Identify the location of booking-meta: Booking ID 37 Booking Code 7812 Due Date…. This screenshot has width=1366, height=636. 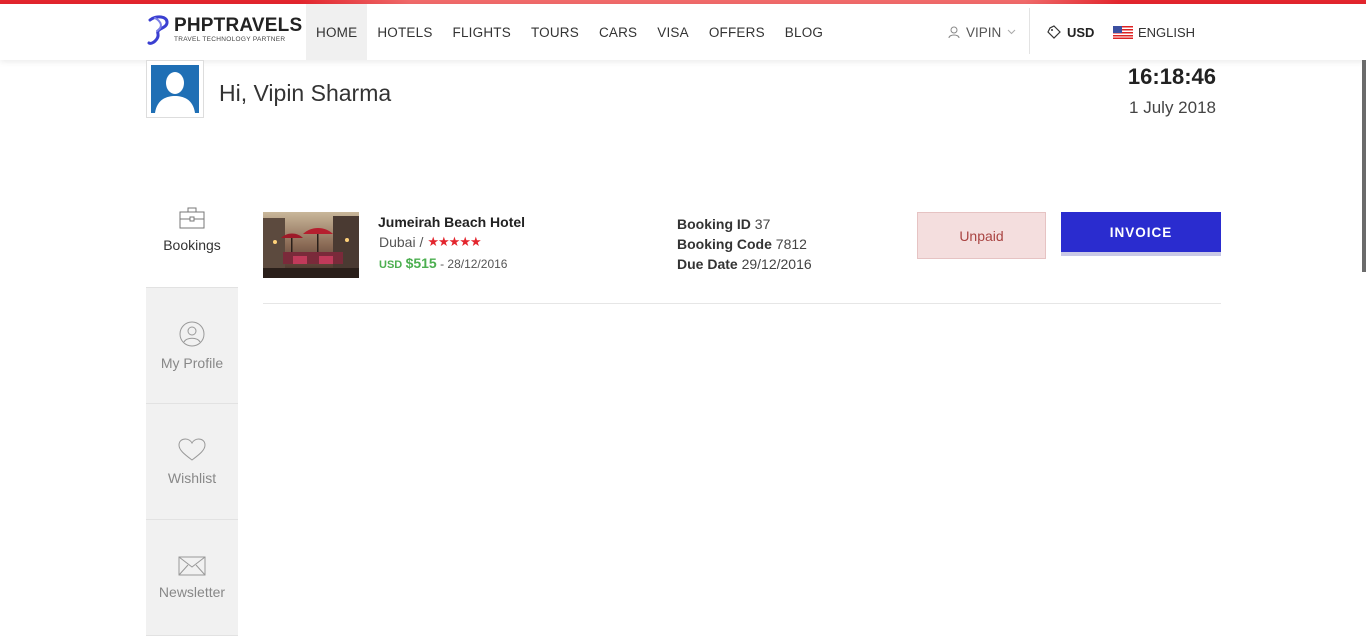
(744, 244).